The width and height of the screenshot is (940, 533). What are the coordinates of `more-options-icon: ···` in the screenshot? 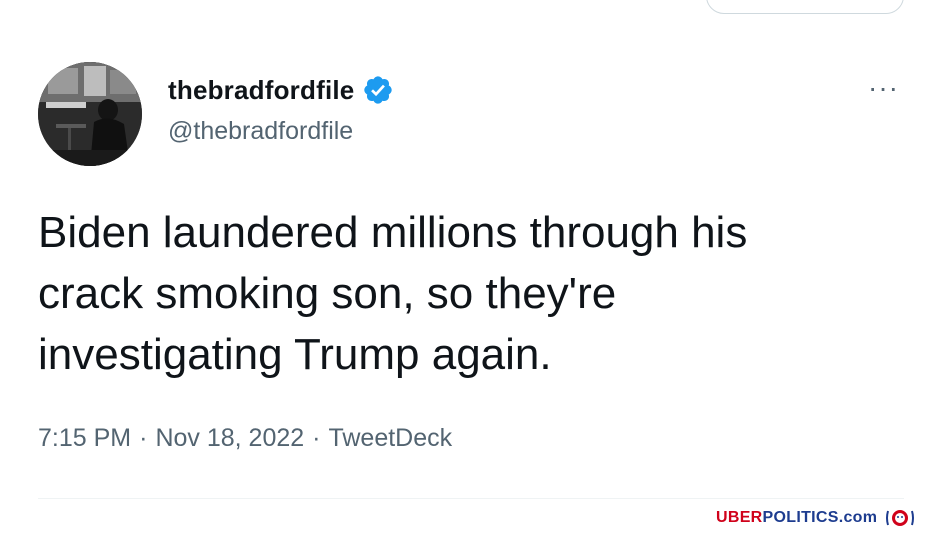 It's located at (883, 88).